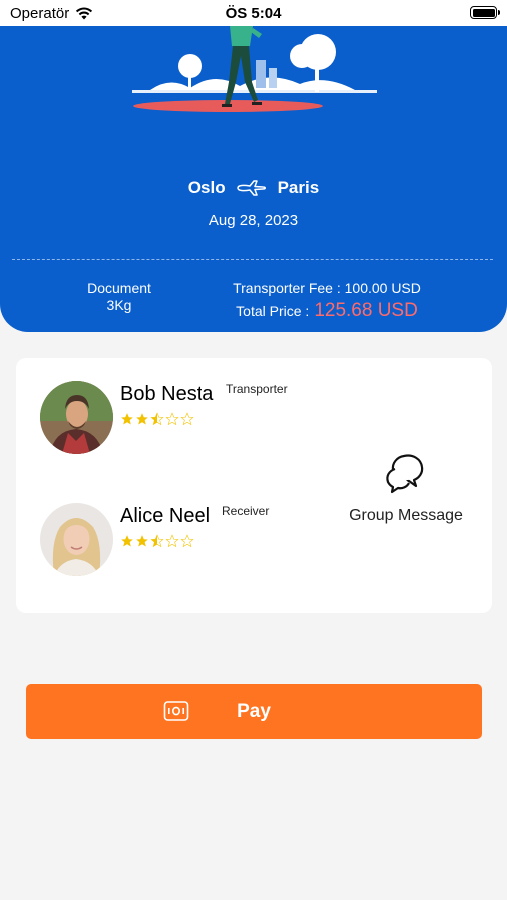 This screenshot has width=507, height=900. I want to click on pay-label: Pay, so click(254, 711).